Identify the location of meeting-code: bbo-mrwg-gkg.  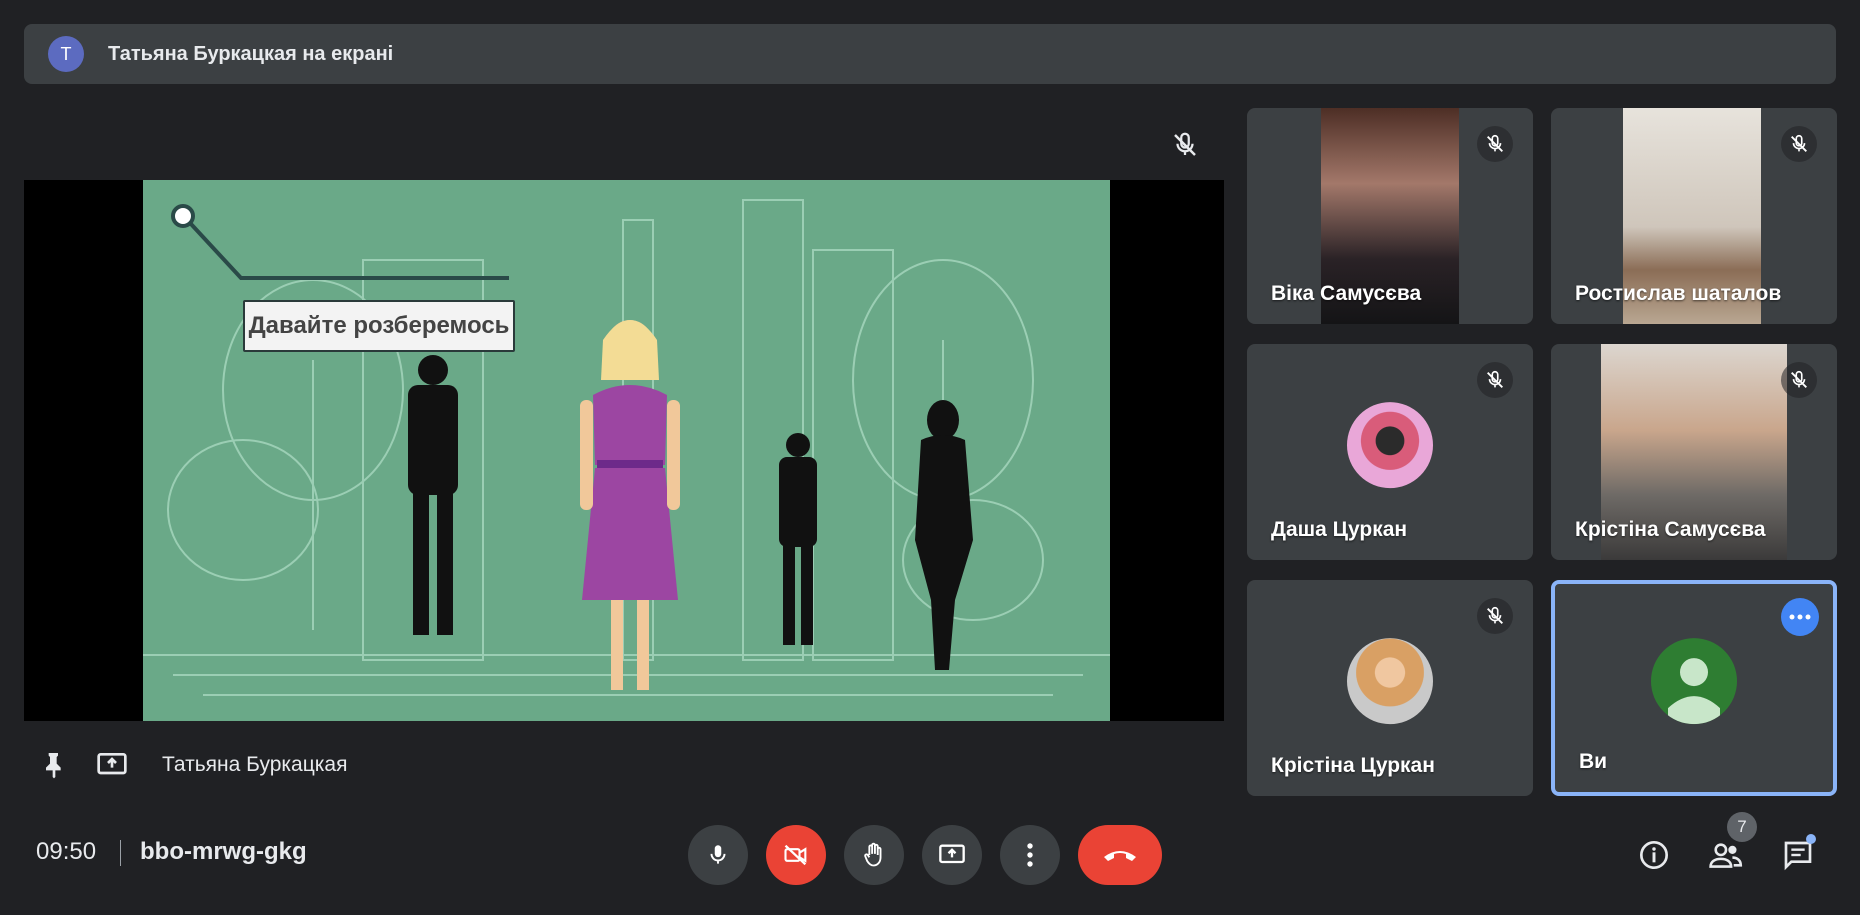
(223, 851).